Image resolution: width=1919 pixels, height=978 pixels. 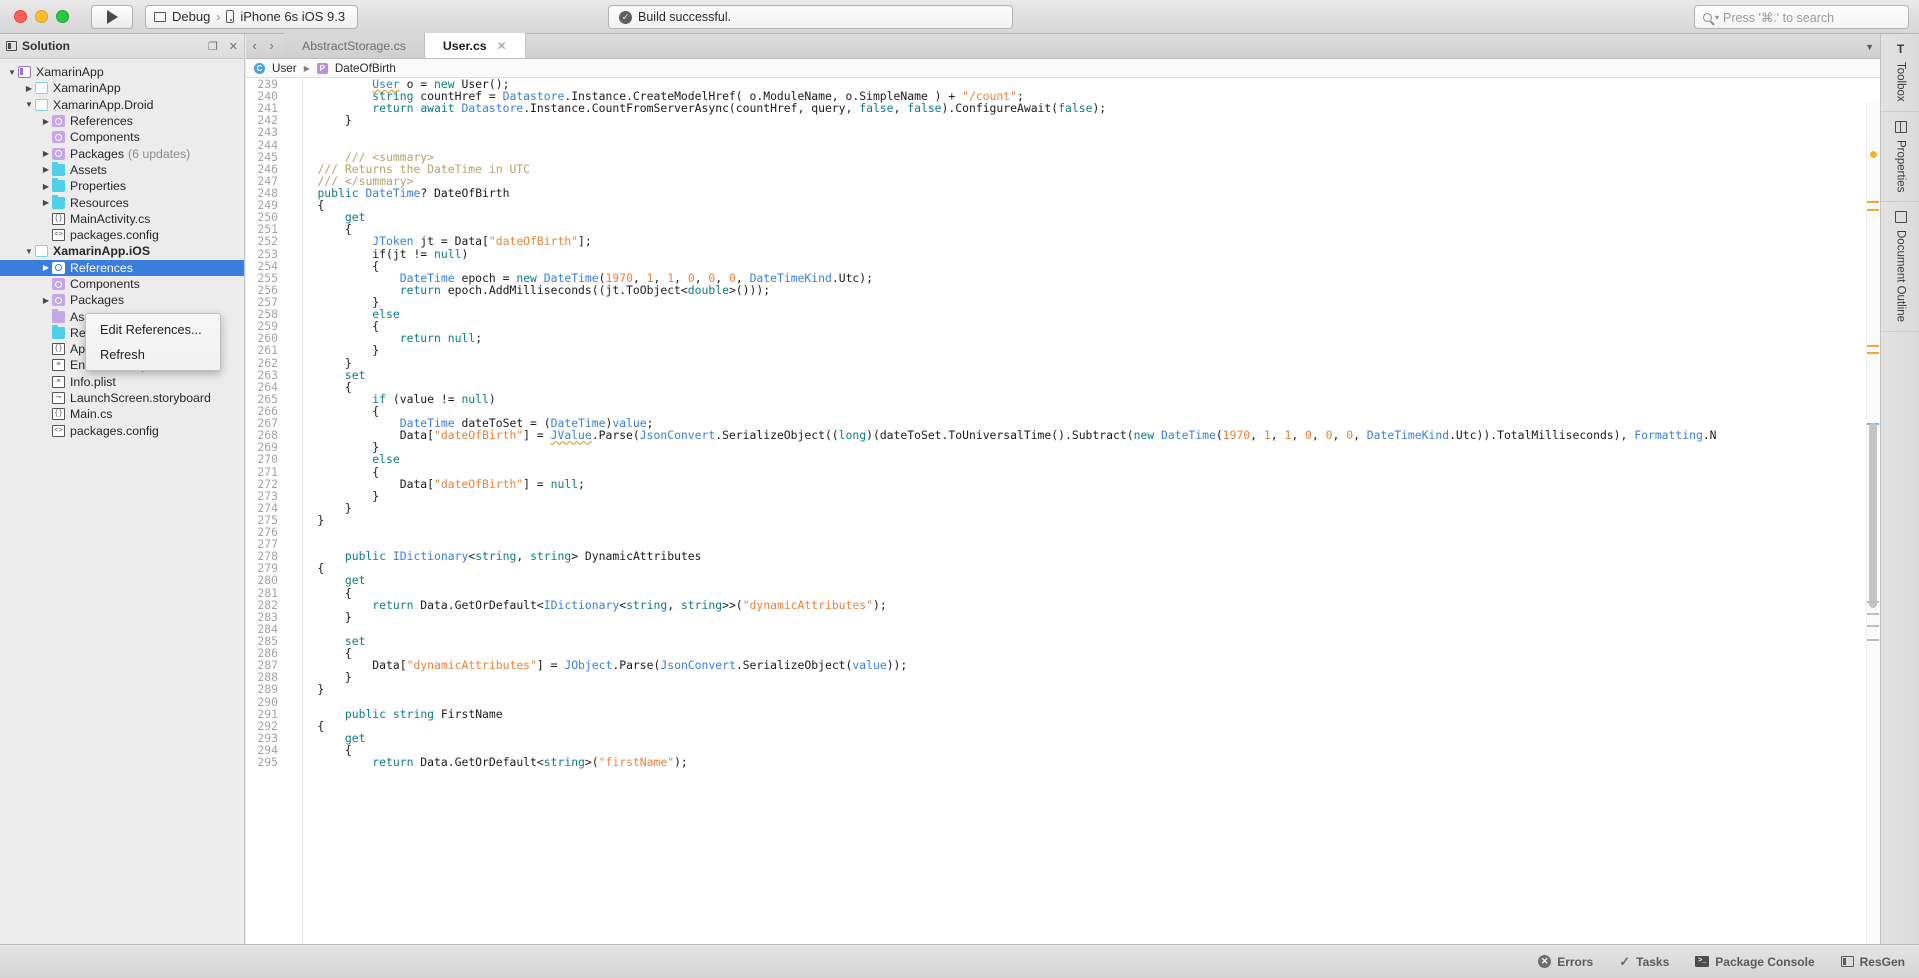 What do you see at coordinates (1063, 459) in the screenshot?
I see `code-line: 270 else` at bounding box center [1063, 459].